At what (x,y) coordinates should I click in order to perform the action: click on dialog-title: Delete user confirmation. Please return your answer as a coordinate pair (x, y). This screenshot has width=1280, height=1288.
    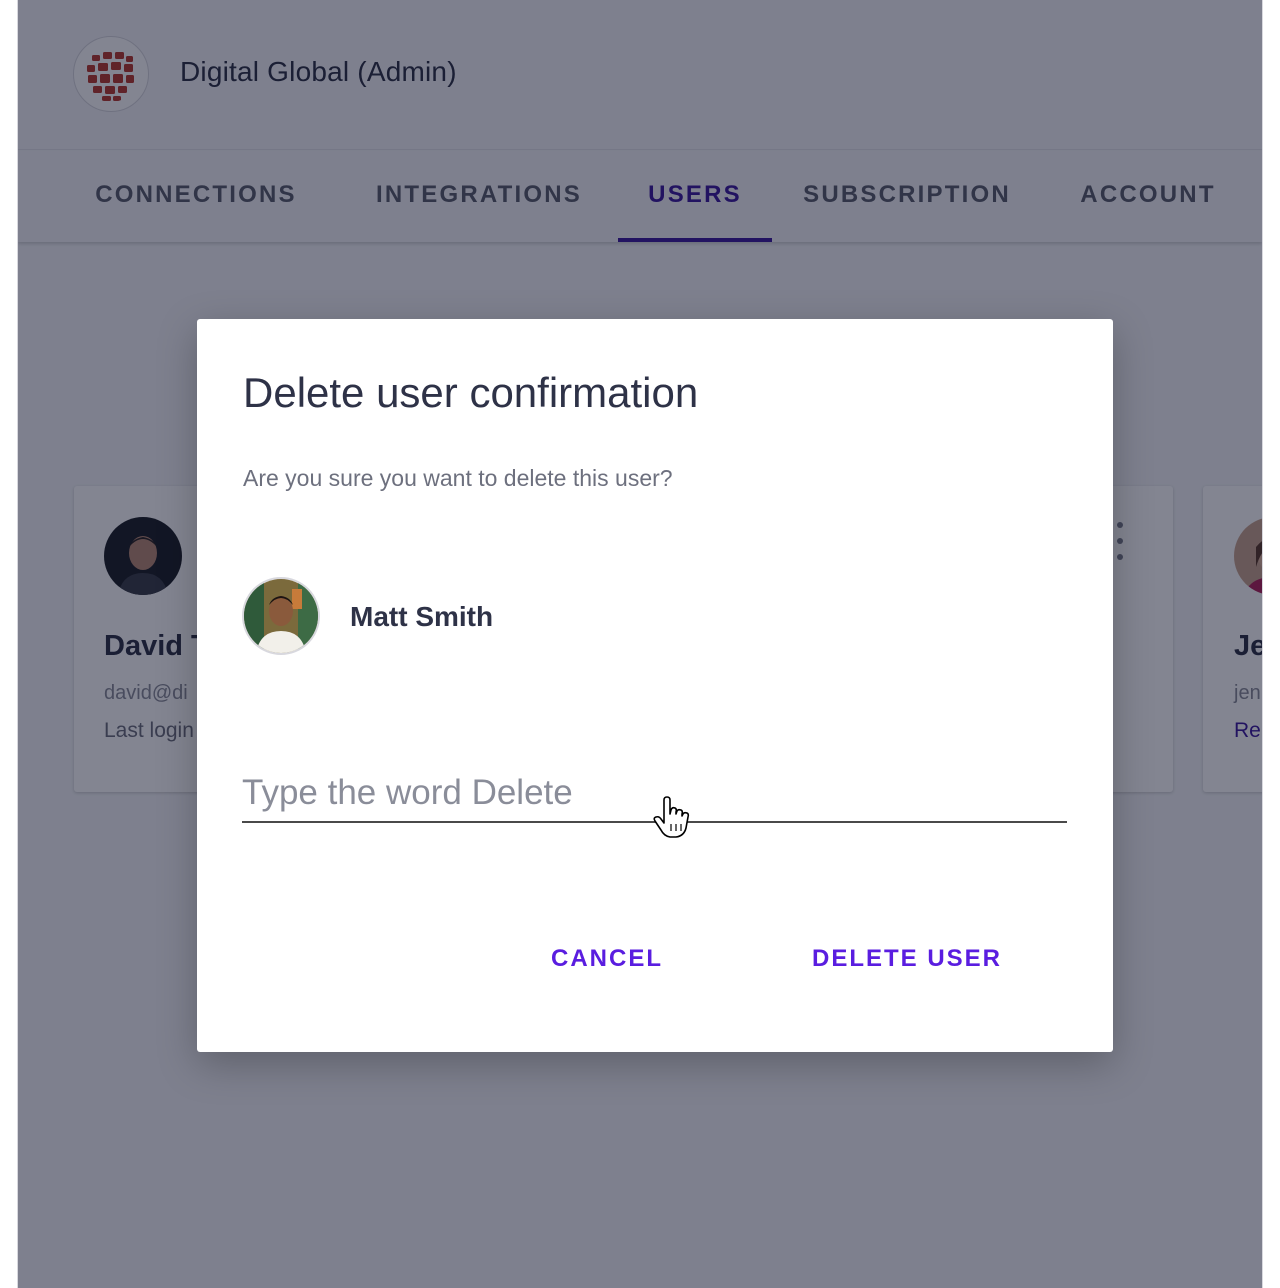
    Looking at the image, I should click on (471, 392).